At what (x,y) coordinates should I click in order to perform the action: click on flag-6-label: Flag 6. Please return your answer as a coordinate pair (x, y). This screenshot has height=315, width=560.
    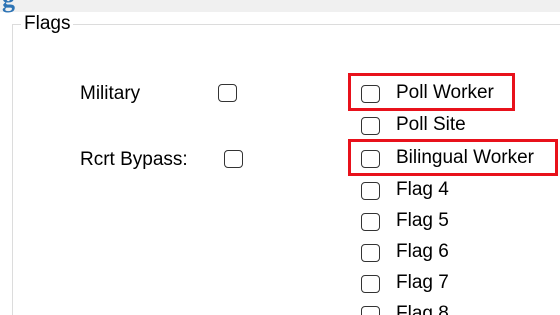
    Looking at the image, I should click on (422, 251).